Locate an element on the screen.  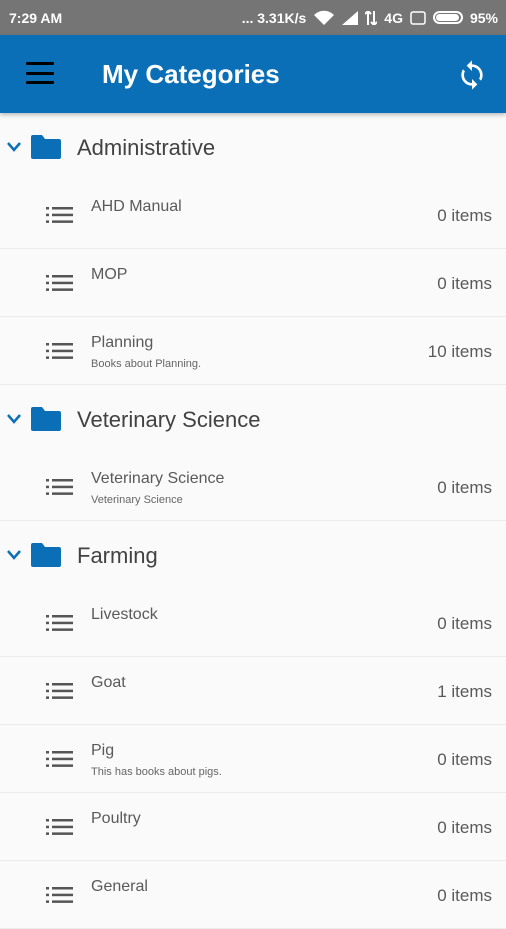
list-item: Poultry 0 items is located at coordinates (253, 827).